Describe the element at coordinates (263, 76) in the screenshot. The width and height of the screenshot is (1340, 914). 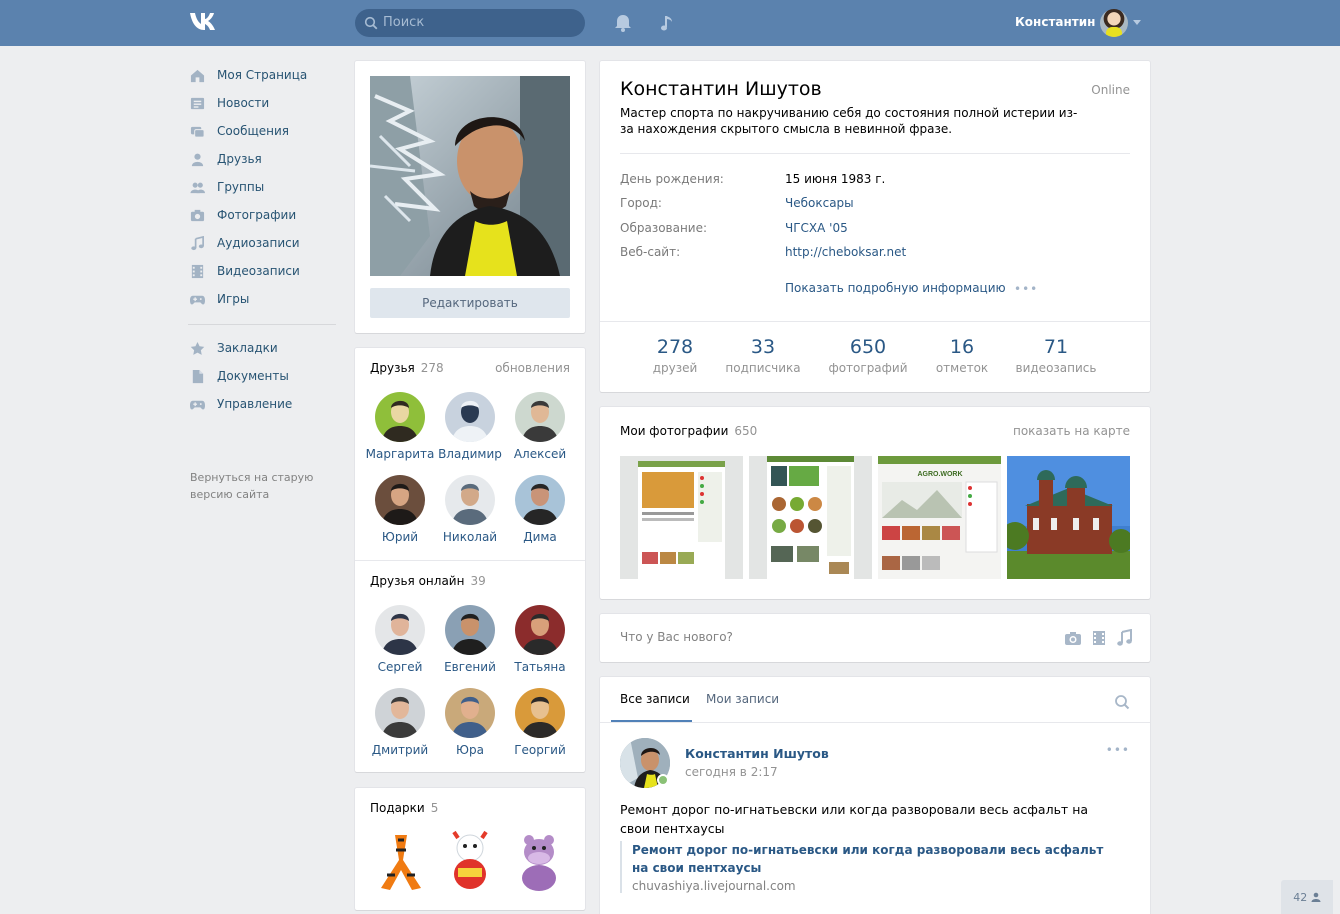
I see `sidebar-item-1: Моя Страница` at that location.